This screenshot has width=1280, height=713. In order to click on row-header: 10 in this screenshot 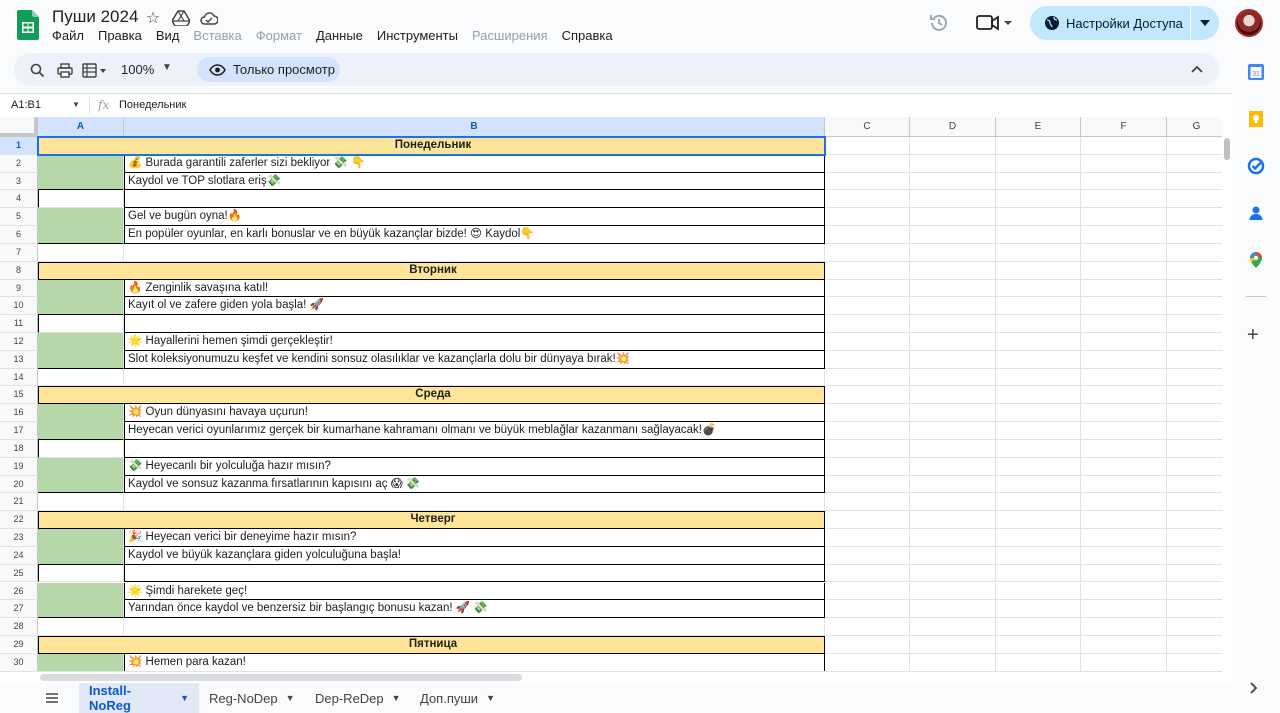, I will do `click(19, 306)`.